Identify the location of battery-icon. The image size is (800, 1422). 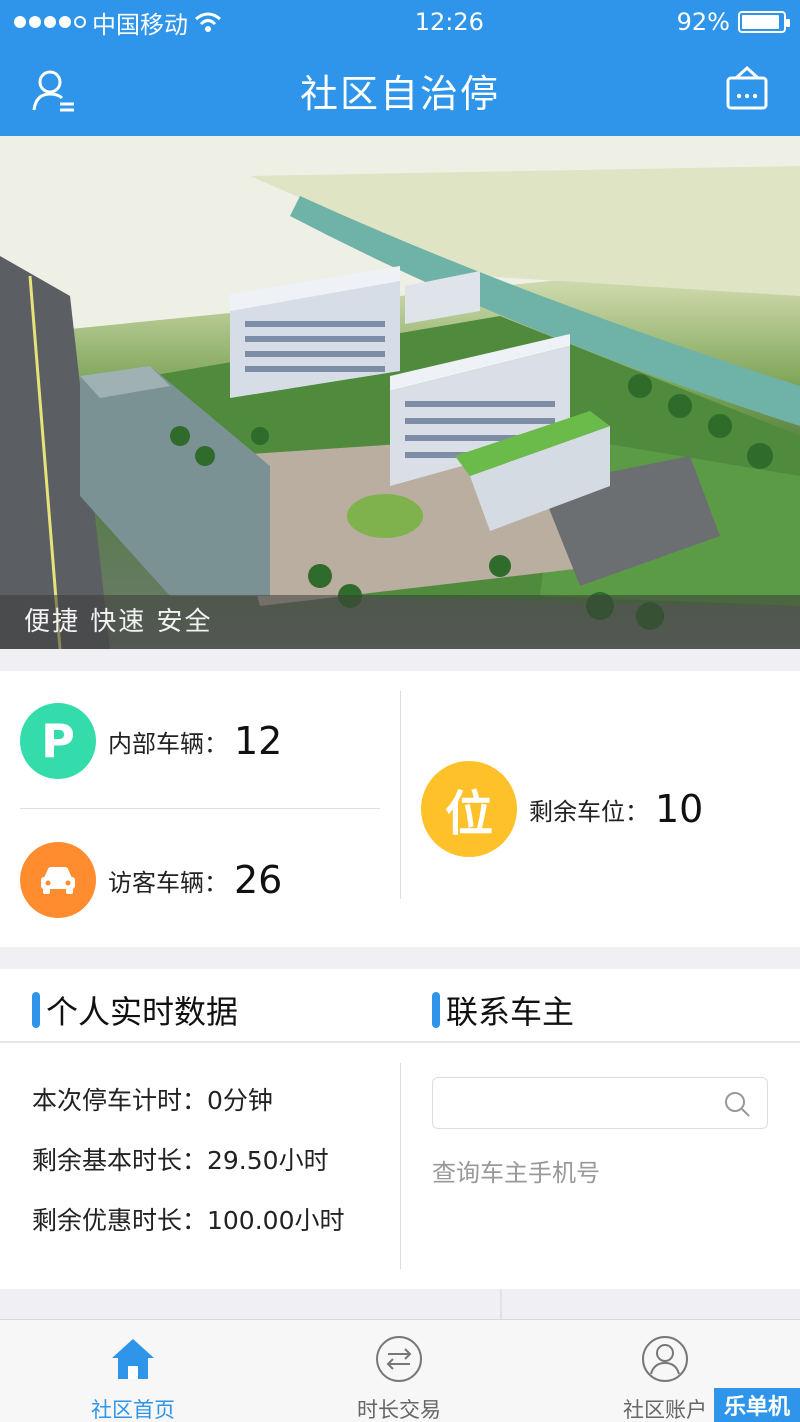
(763, 22).